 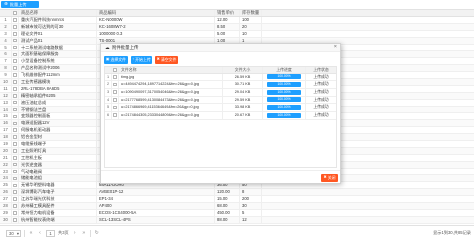 I want to click on dialog-titlebar: ☁ 附件批量上传 ×, so click(x=220, y=48).